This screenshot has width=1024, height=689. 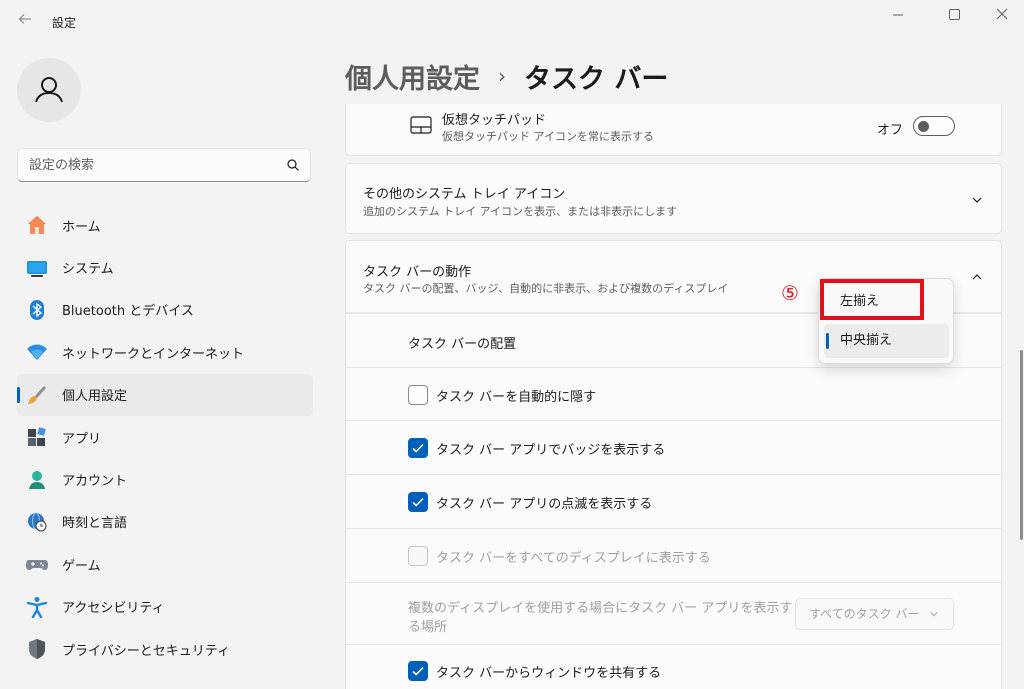 I want to click on avatar, so click(x=49, y=90).